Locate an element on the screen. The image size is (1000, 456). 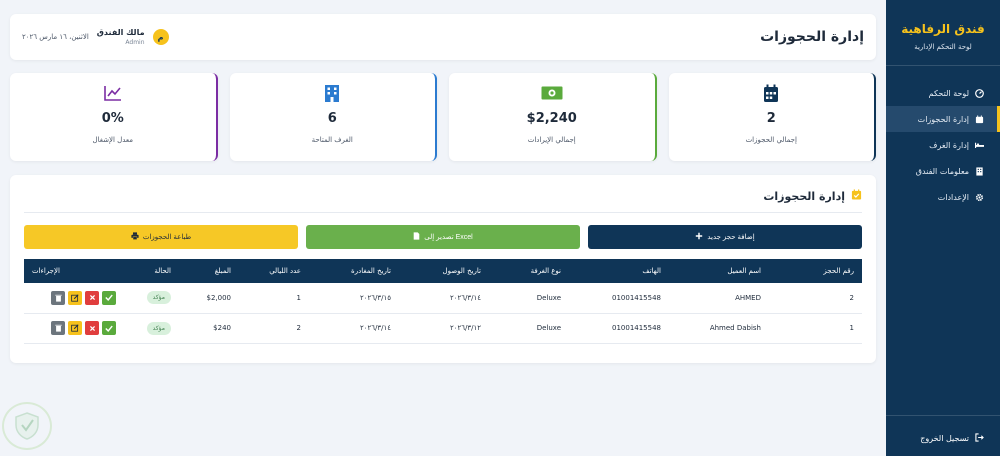
stat-revenue: $2,240 إجمالي الإيرادات is located at coordinates (553, 117).